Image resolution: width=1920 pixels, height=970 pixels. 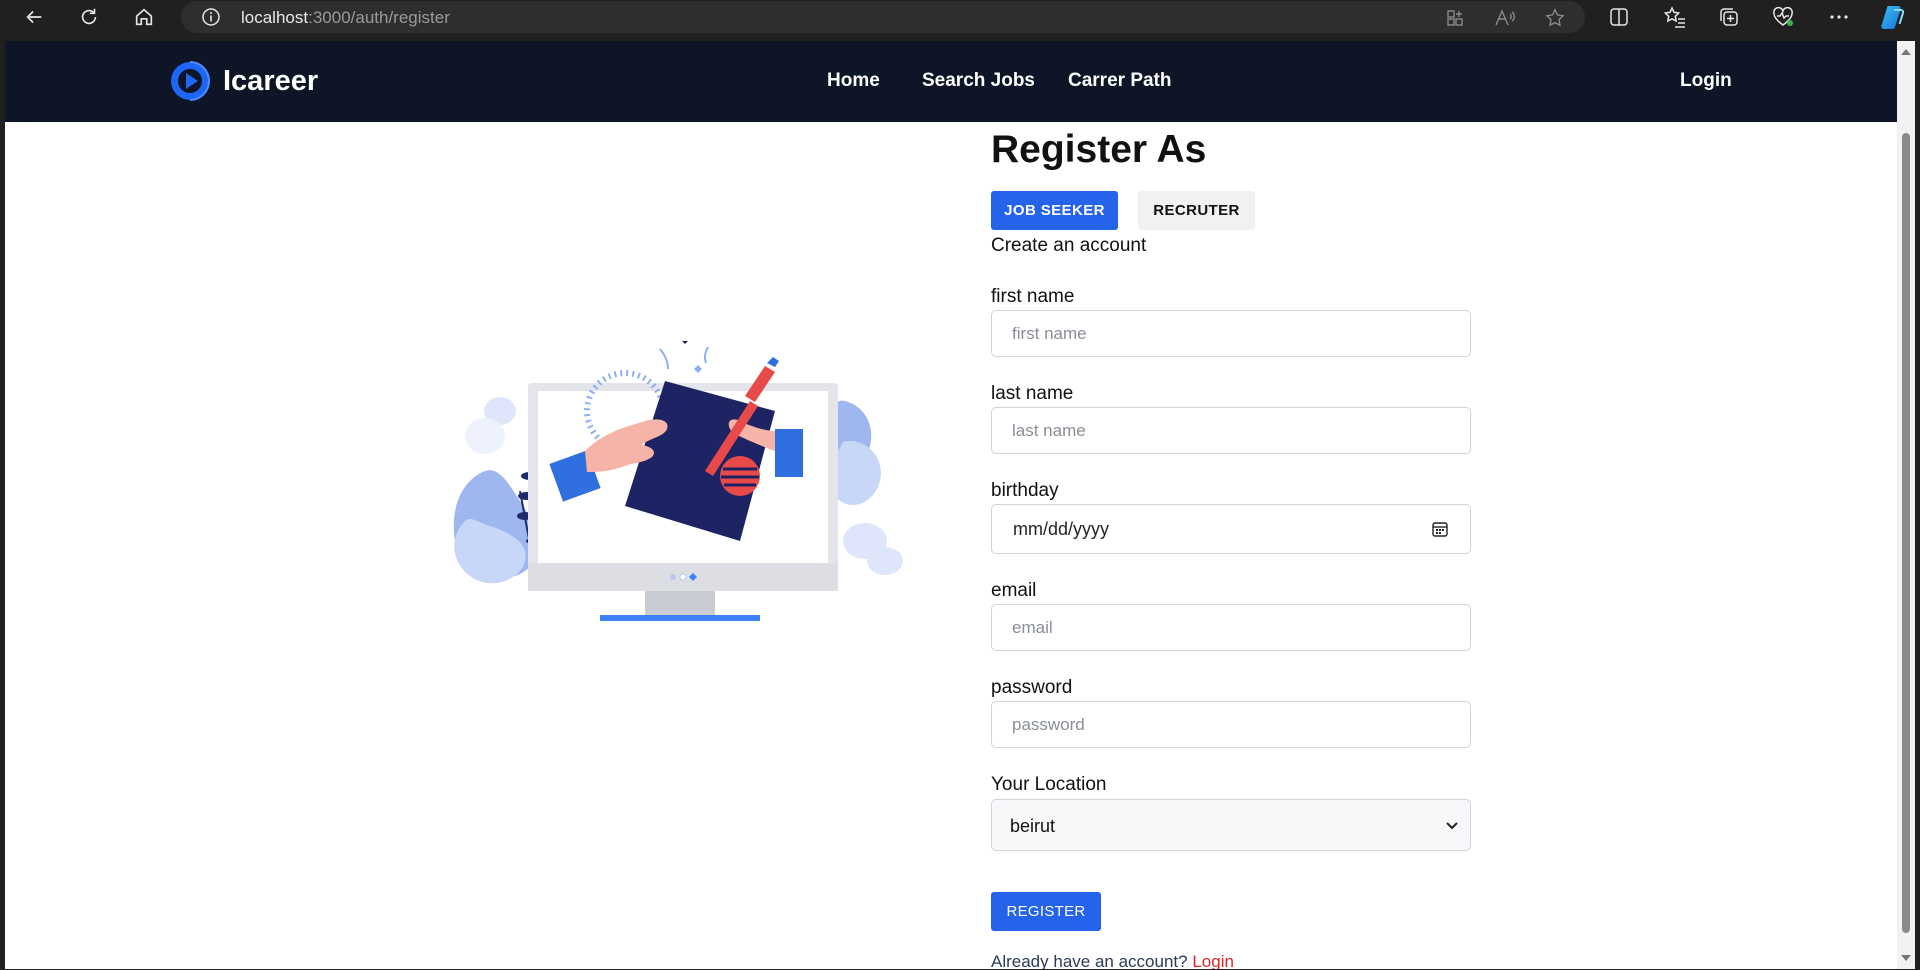 What do you see at coordinates (1706, 81) in the screenshot?
I see `nav-login-link: Login` at bounding box center [1706, 81].